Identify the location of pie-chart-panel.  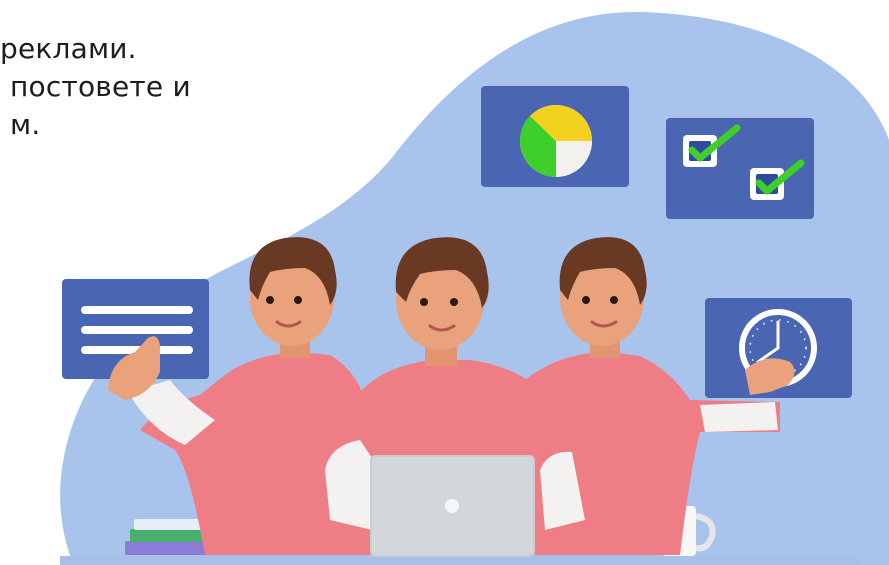
(555, 136).